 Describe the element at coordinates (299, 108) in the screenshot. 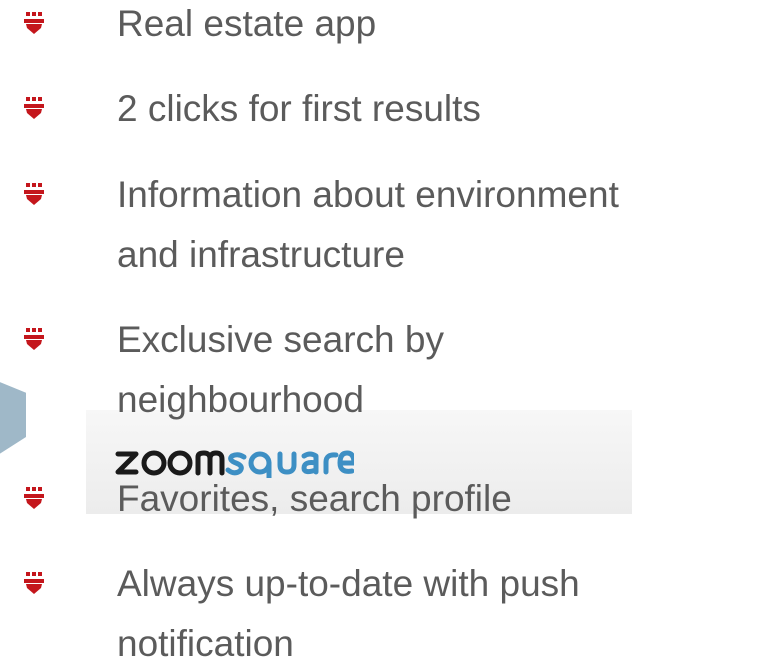

I see `bullet-text: 2 clicks for first results` at that location.